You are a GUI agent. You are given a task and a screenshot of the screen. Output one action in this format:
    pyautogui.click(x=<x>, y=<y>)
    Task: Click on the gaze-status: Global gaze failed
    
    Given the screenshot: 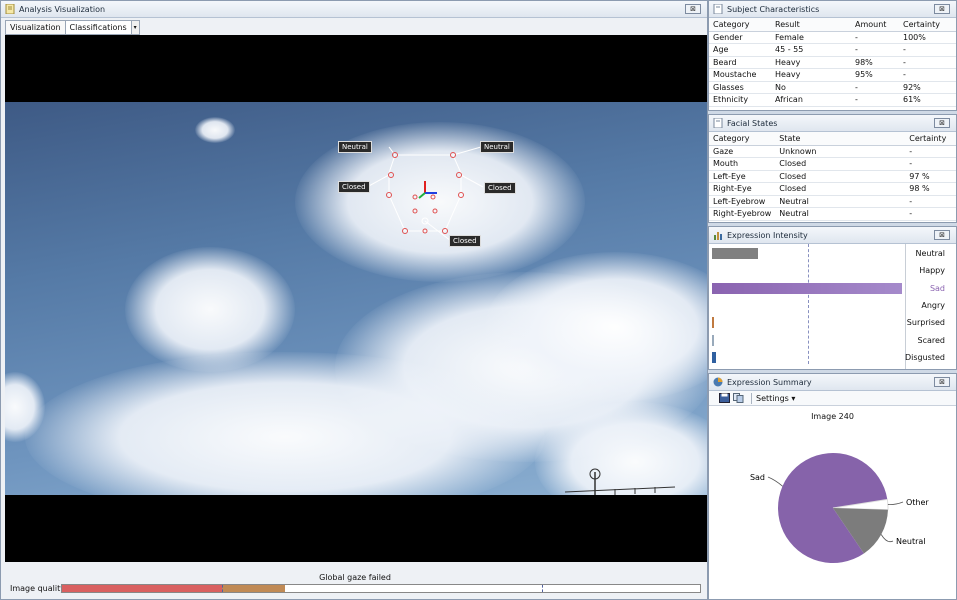 What is the action you would take?
    pyautogui.click(x=355, y=577)
    